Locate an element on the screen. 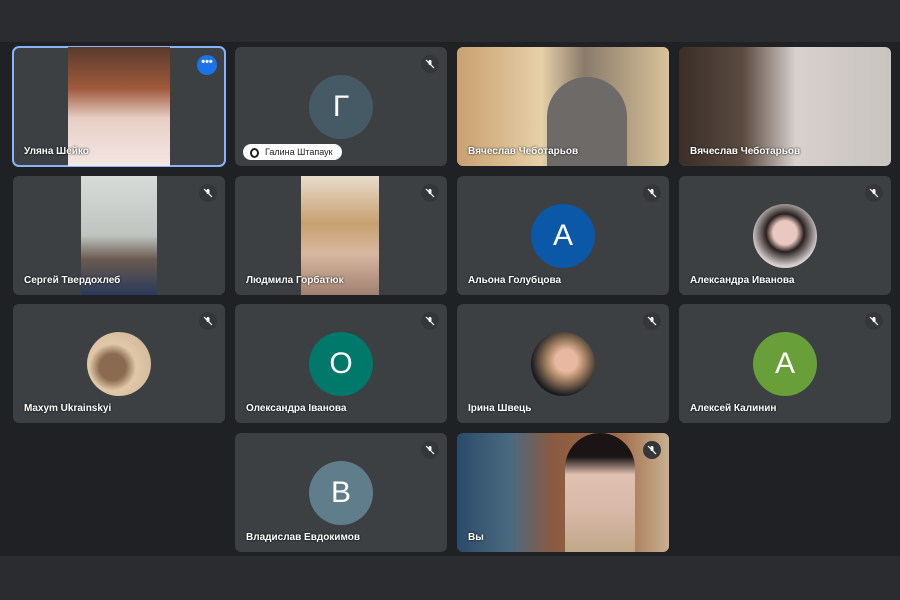 The width and height of the screenshot is (900, 600). avatar: Г is located at coordinates (341, 107).